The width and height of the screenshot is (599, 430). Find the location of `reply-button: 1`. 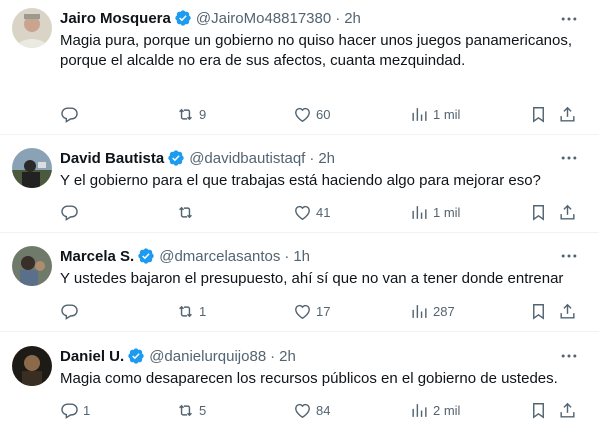

reply-button: 1 is located at coordinates (75, 410).